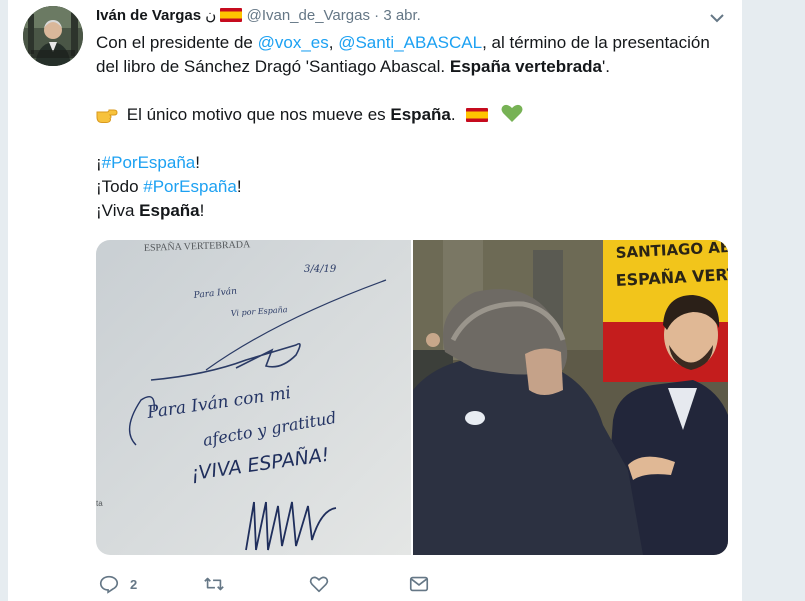 The image size is (805, 601). Describe the element at coordinates (319, 584) in the screenshot. I see `heart-icon` at that location.